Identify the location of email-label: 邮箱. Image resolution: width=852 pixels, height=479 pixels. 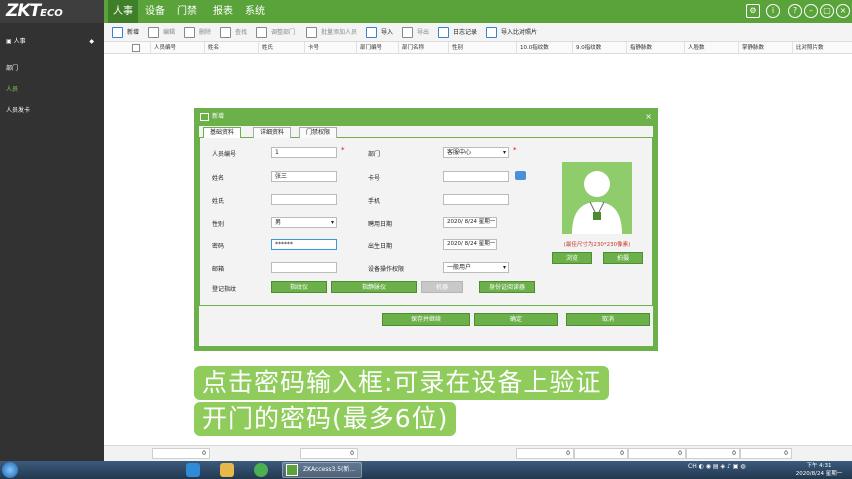
(218, 269).